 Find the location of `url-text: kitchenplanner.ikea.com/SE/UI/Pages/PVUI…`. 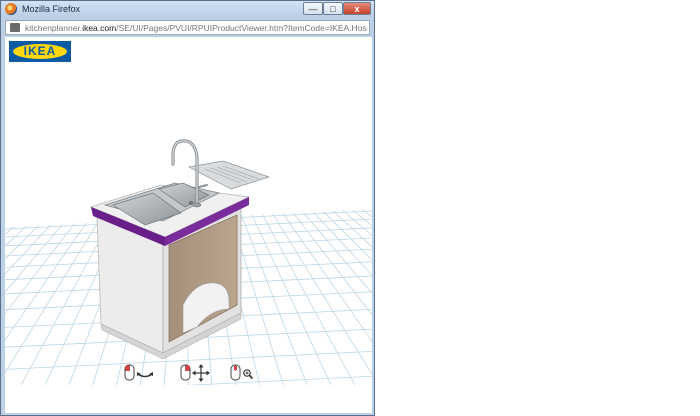

url-text: kitchenplanner.ikea.com/SE/UI/Pages/PVUI… is located at coordinates (196, 28).